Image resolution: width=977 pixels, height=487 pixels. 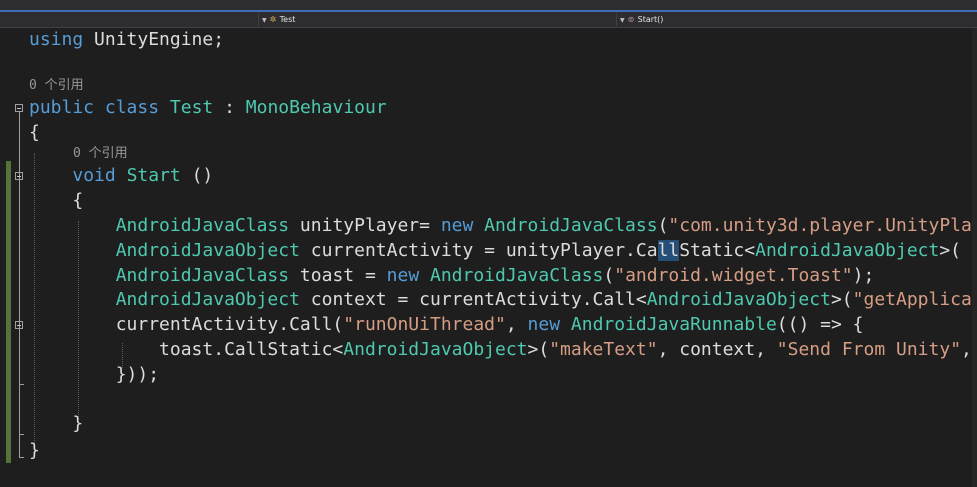 I want to click on code-line: public class Test : MonoBehaviour, so click(x=208, y=108).